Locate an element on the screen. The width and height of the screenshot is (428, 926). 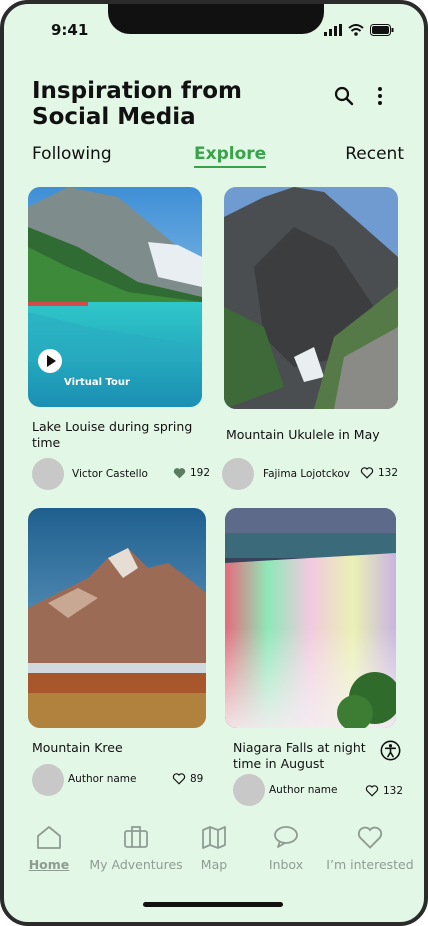
like-button: 89 is located at coordinates (187, 778).